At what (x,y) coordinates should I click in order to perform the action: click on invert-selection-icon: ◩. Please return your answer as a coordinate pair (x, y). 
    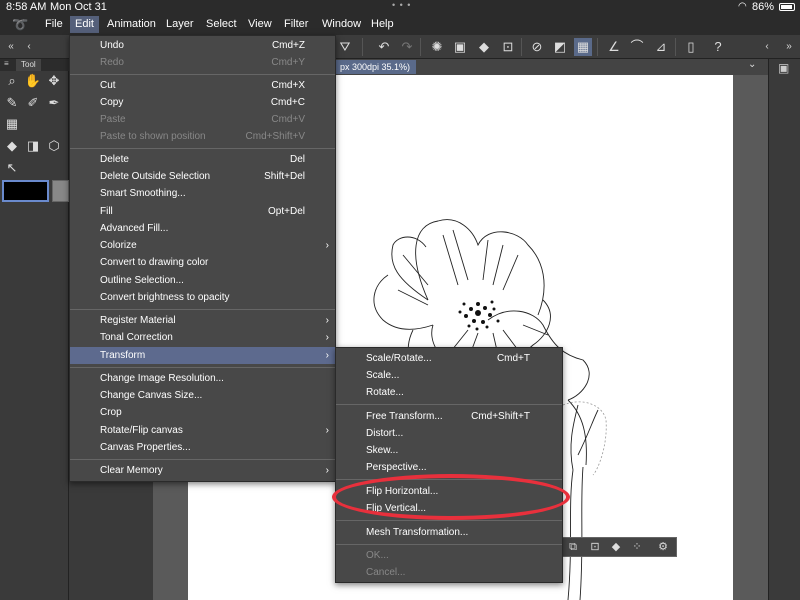
    Looking at the image, I should click on (560, 47).